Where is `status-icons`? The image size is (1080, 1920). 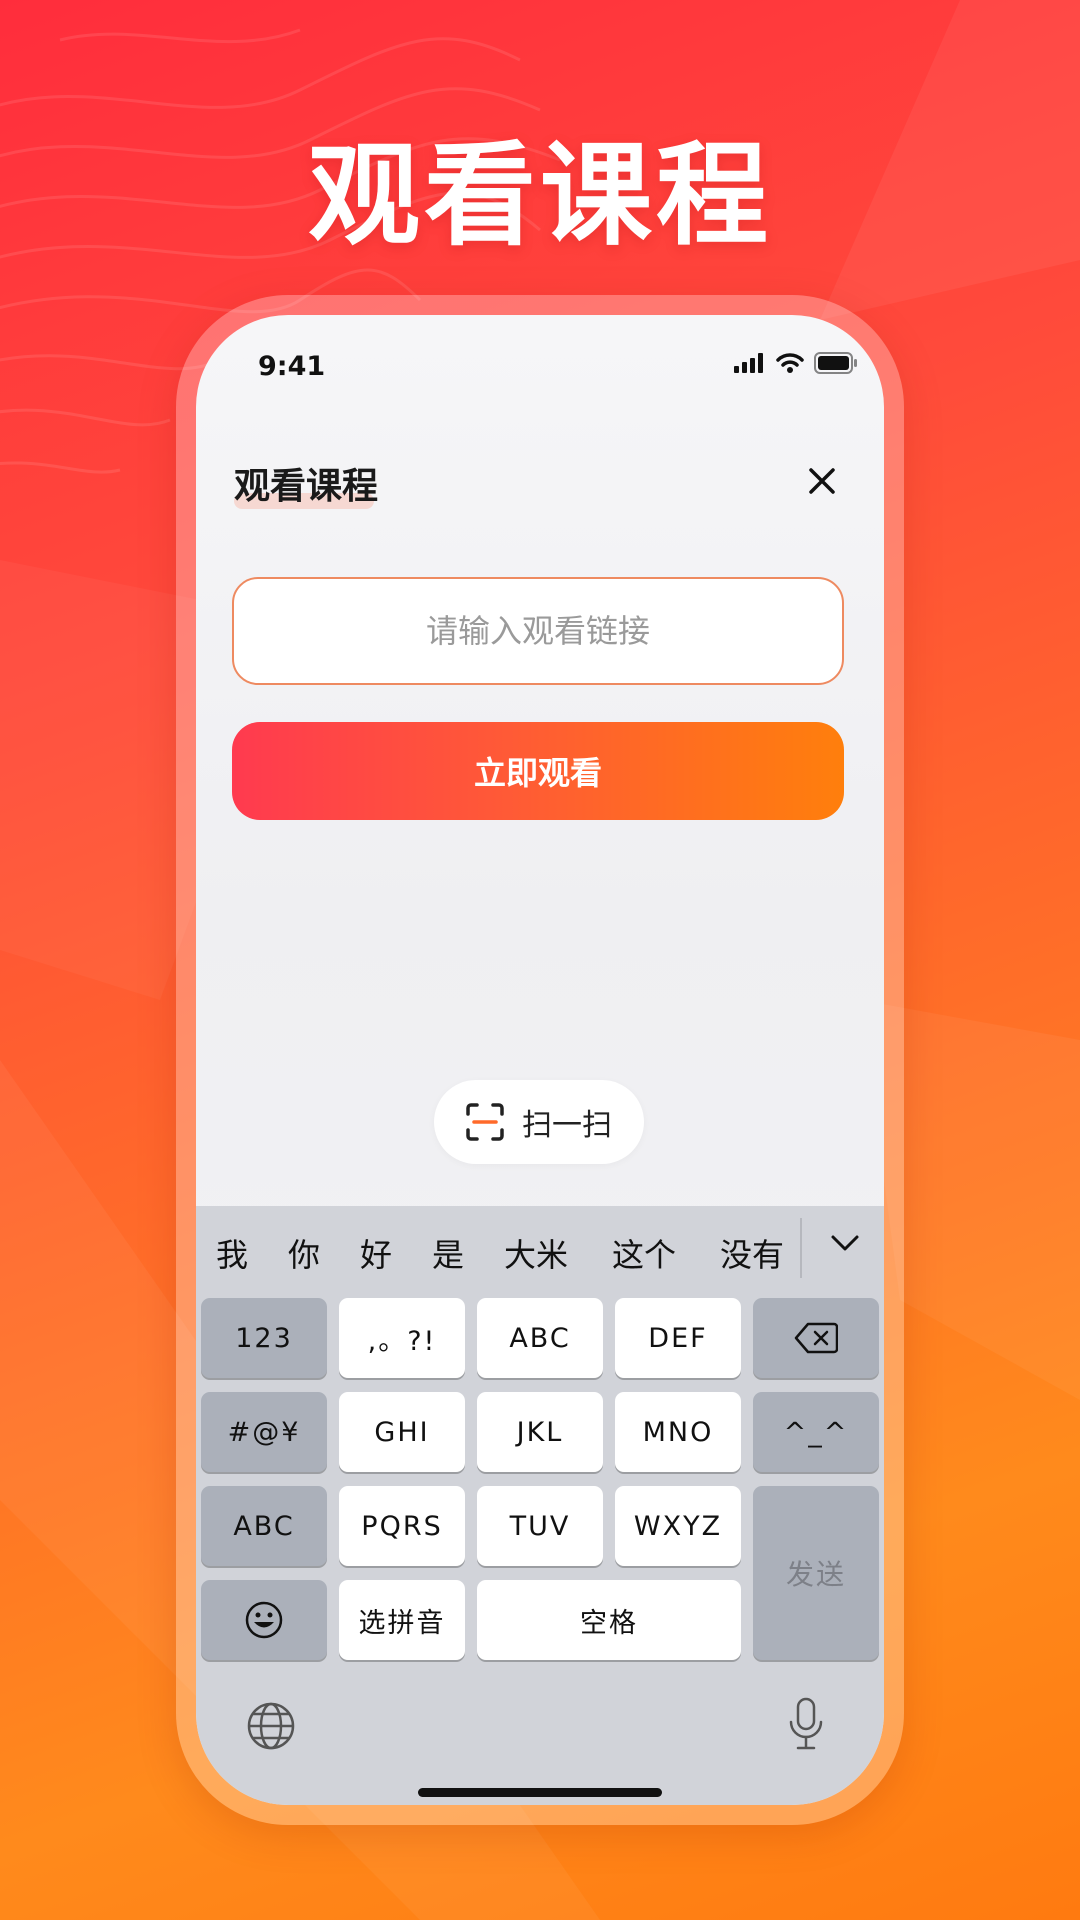
status-icons is located at coordinates (796, 363).